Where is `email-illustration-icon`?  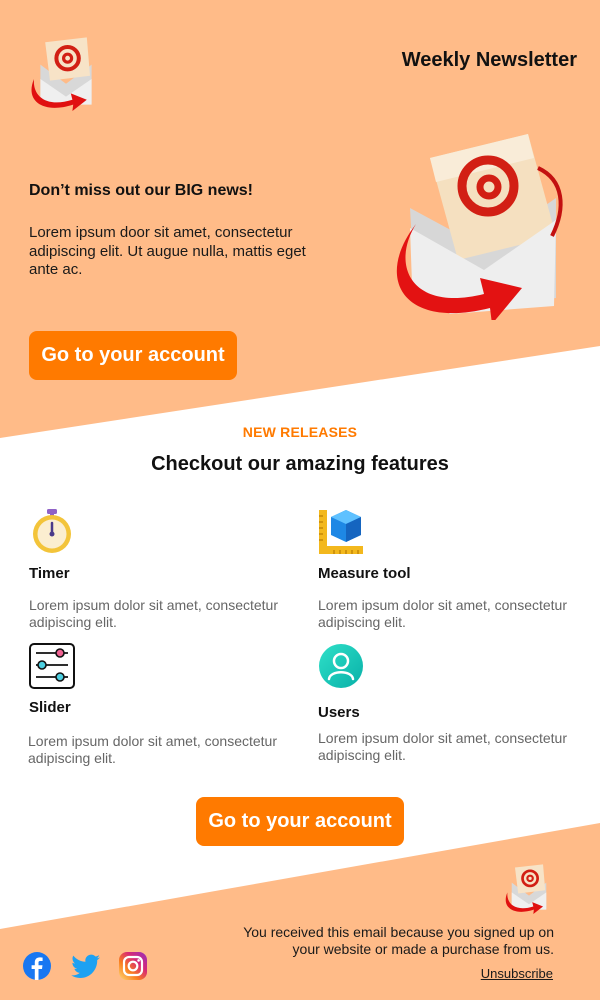 email-illustration-icon is located at coordinates (479, 227).